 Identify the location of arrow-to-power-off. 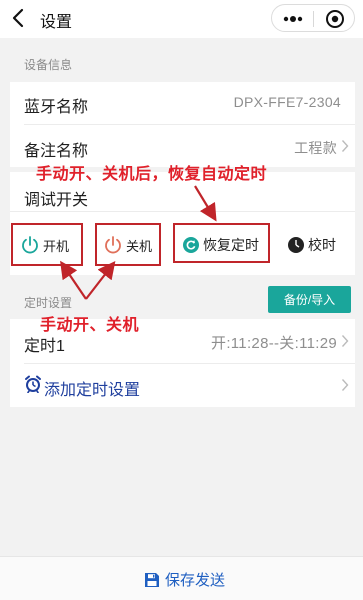
(100, 280).